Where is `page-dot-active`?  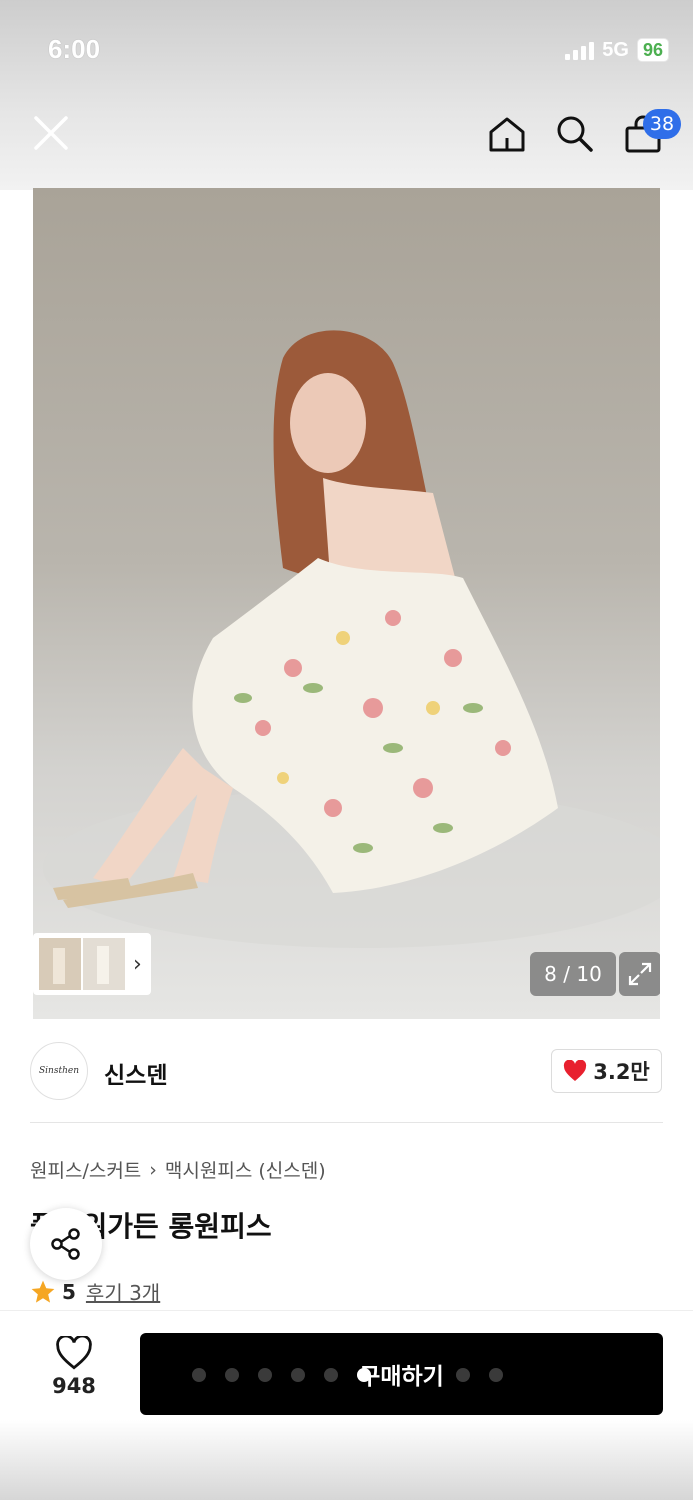
page-dot-active is located at coordinates (364, 1375).